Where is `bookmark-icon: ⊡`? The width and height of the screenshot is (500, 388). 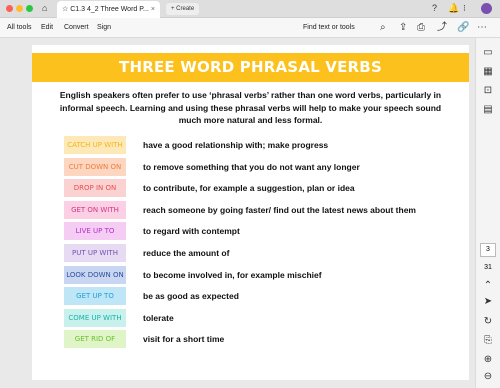 bookmark-icon: ⊡ is located at coordinates (488, 91).